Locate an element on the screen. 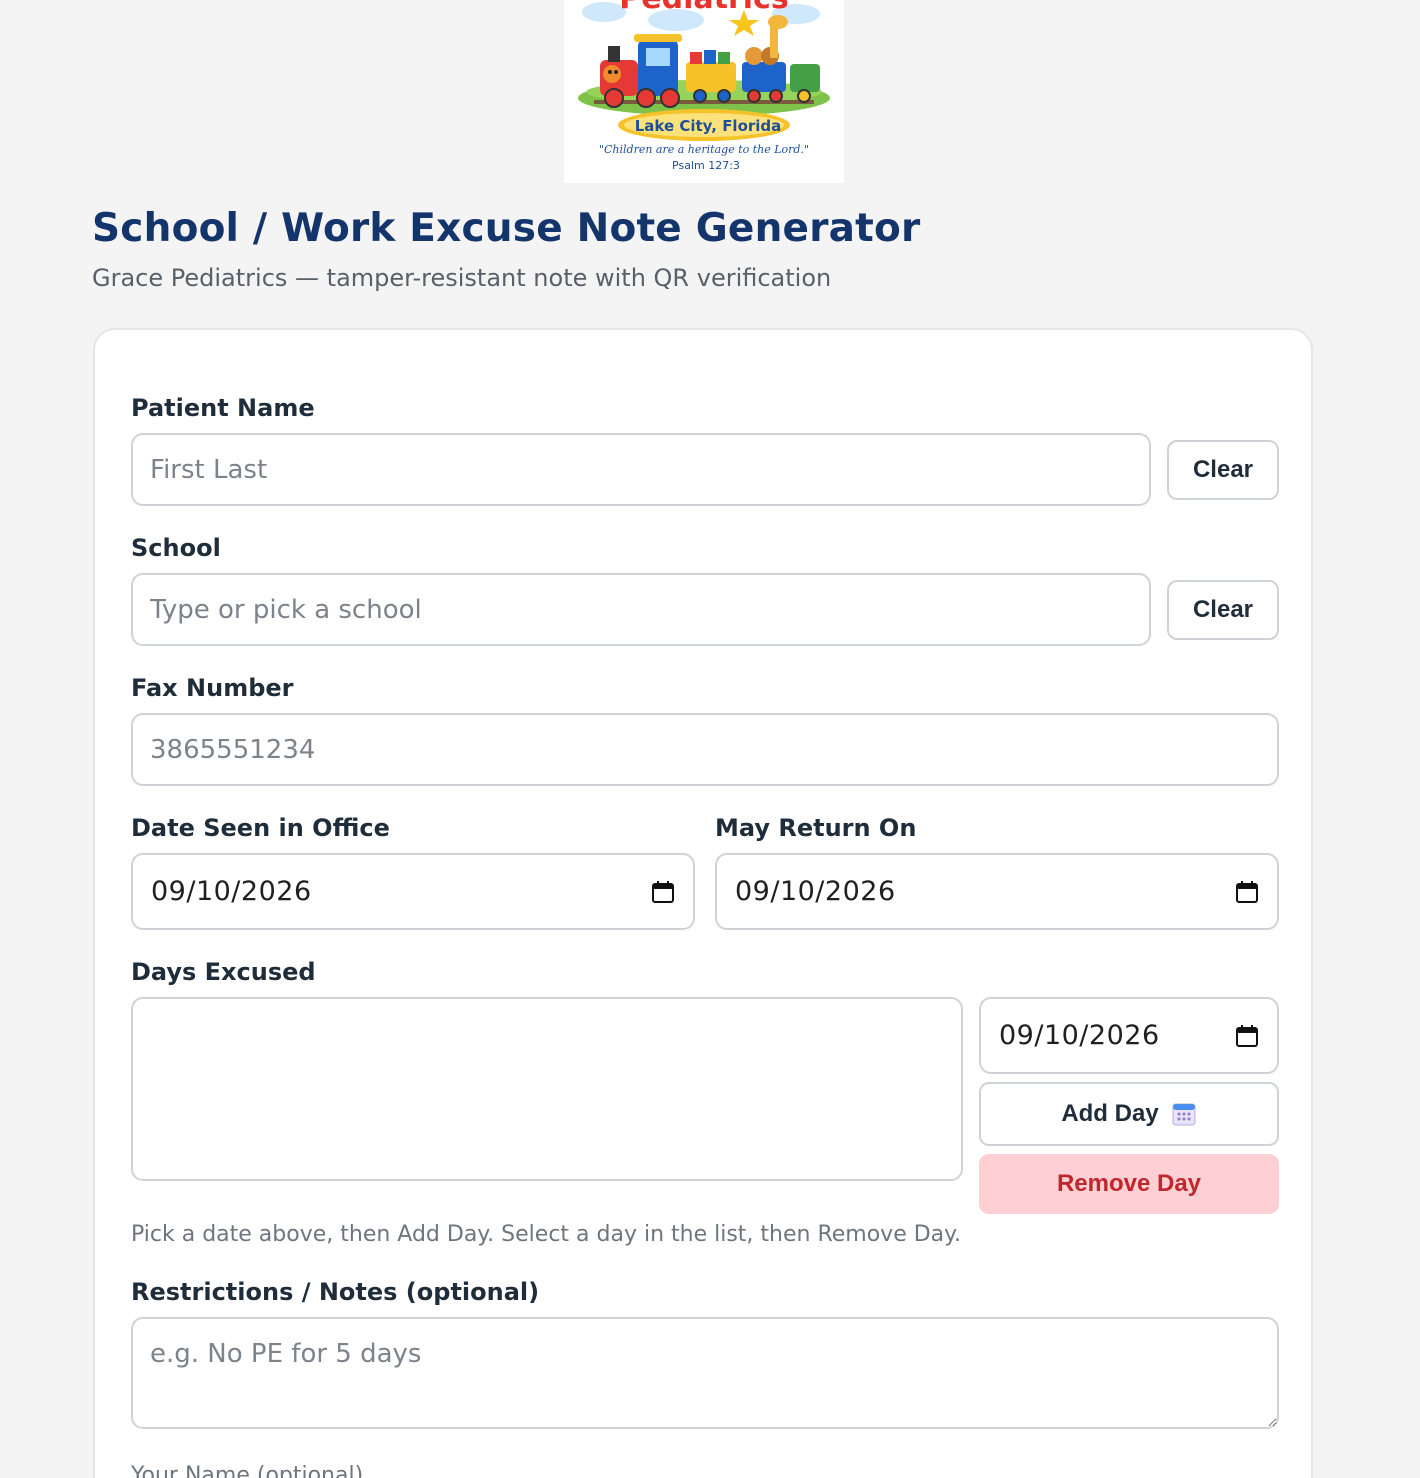 The width and height of the screenshot is (1420, 1478). school-label: School is located at coordinates (176, 548).